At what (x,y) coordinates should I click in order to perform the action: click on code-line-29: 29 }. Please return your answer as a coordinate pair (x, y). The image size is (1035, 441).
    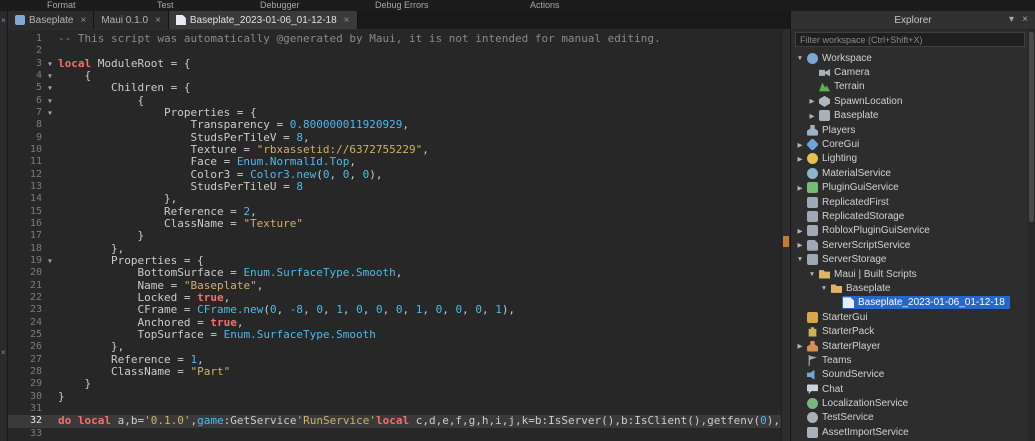
    Looking at the image, I should click on (399, 384).